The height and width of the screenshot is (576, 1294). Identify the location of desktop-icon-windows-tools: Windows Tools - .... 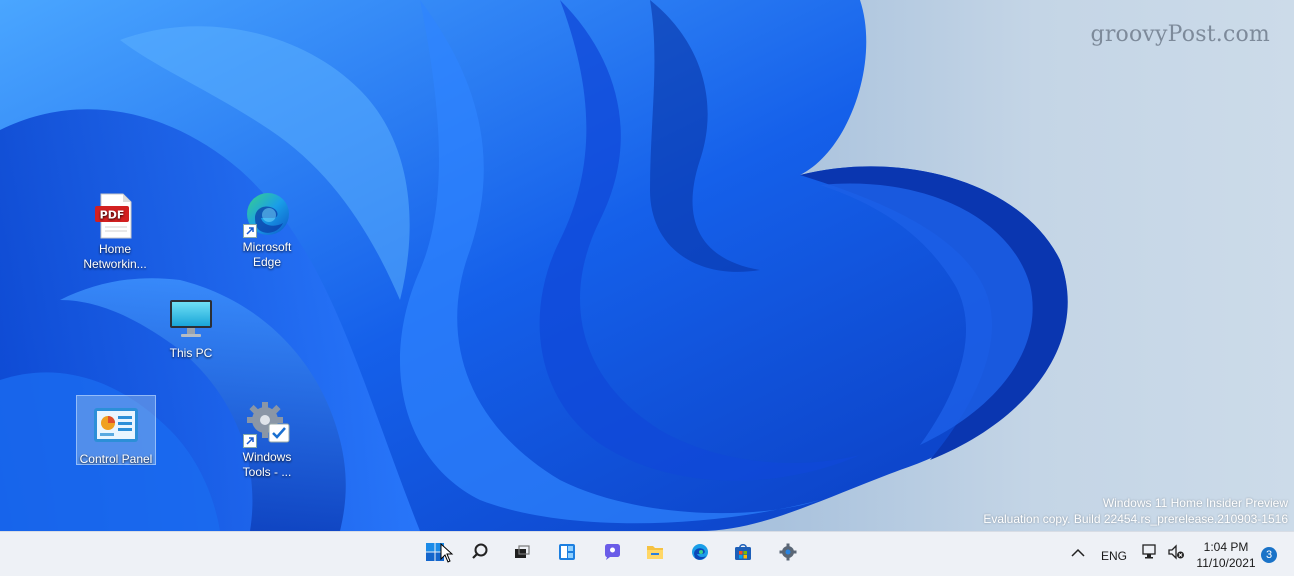
(267, 440).